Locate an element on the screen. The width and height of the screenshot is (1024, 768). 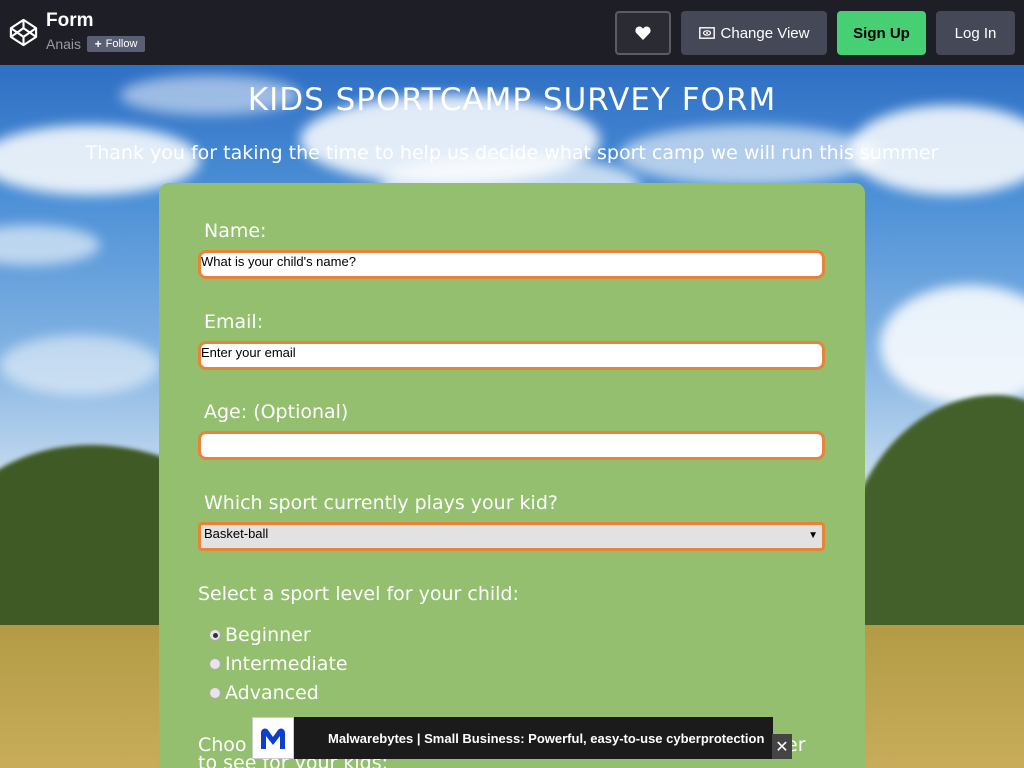
log-in-button: Log In is located at coordinates (975, 33).